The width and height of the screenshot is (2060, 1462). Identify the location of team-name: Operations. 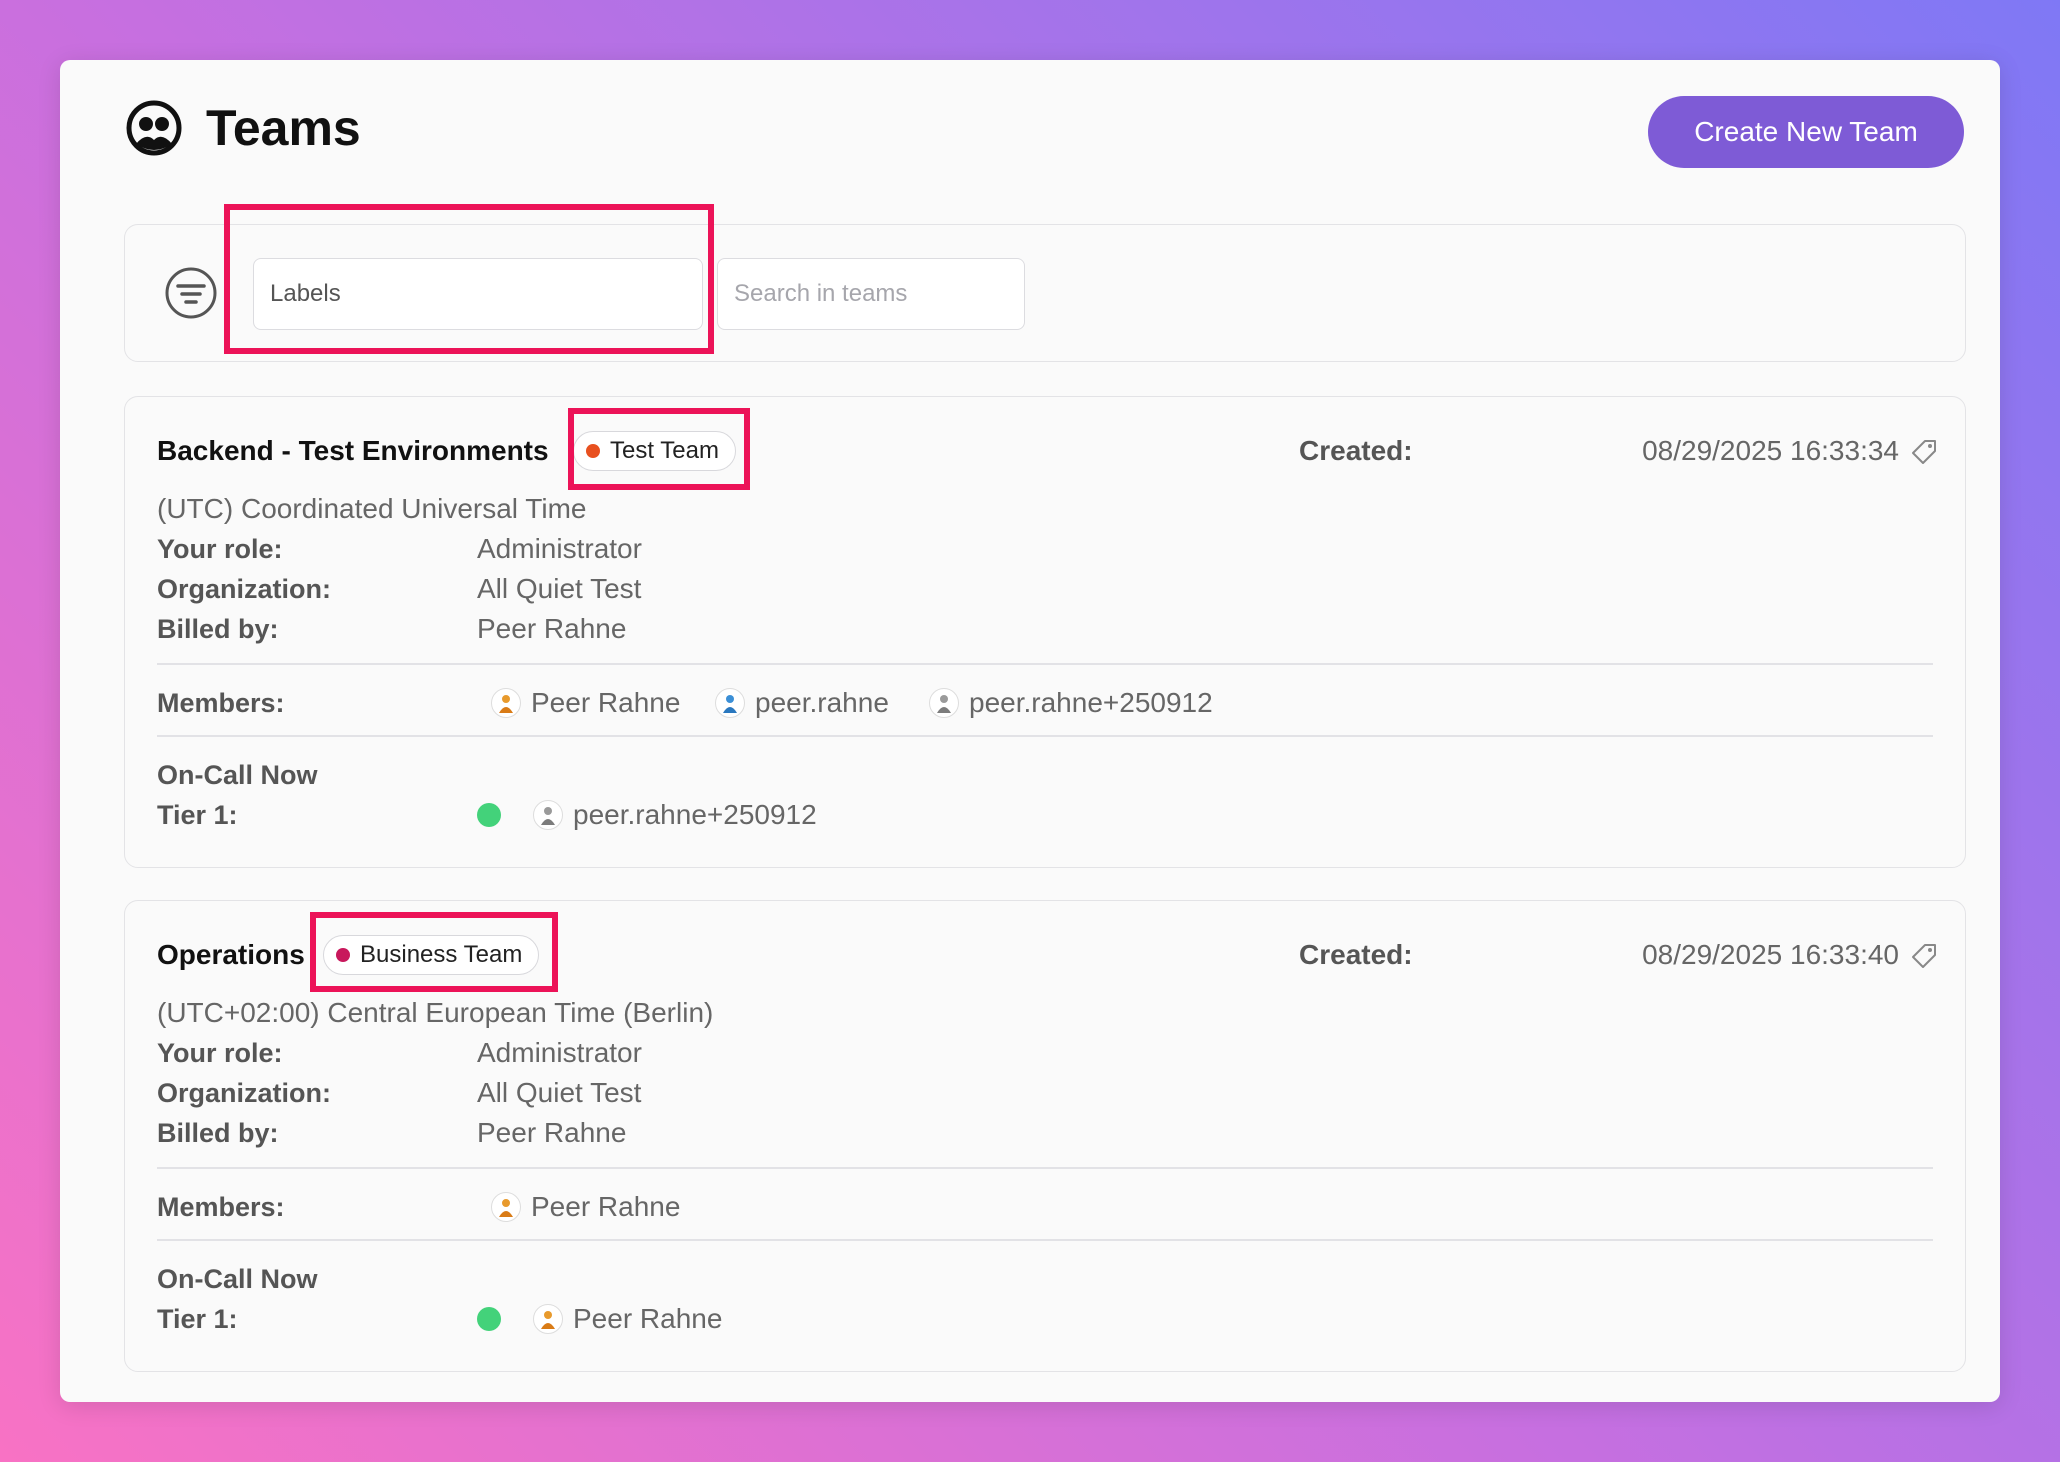
(231, 955).